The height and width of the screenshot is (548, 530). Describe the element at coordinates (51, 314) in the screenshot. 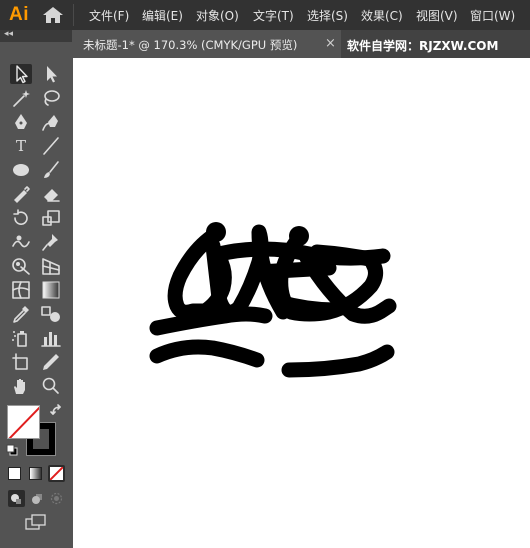

I see `blend-tool-icon` at that location.